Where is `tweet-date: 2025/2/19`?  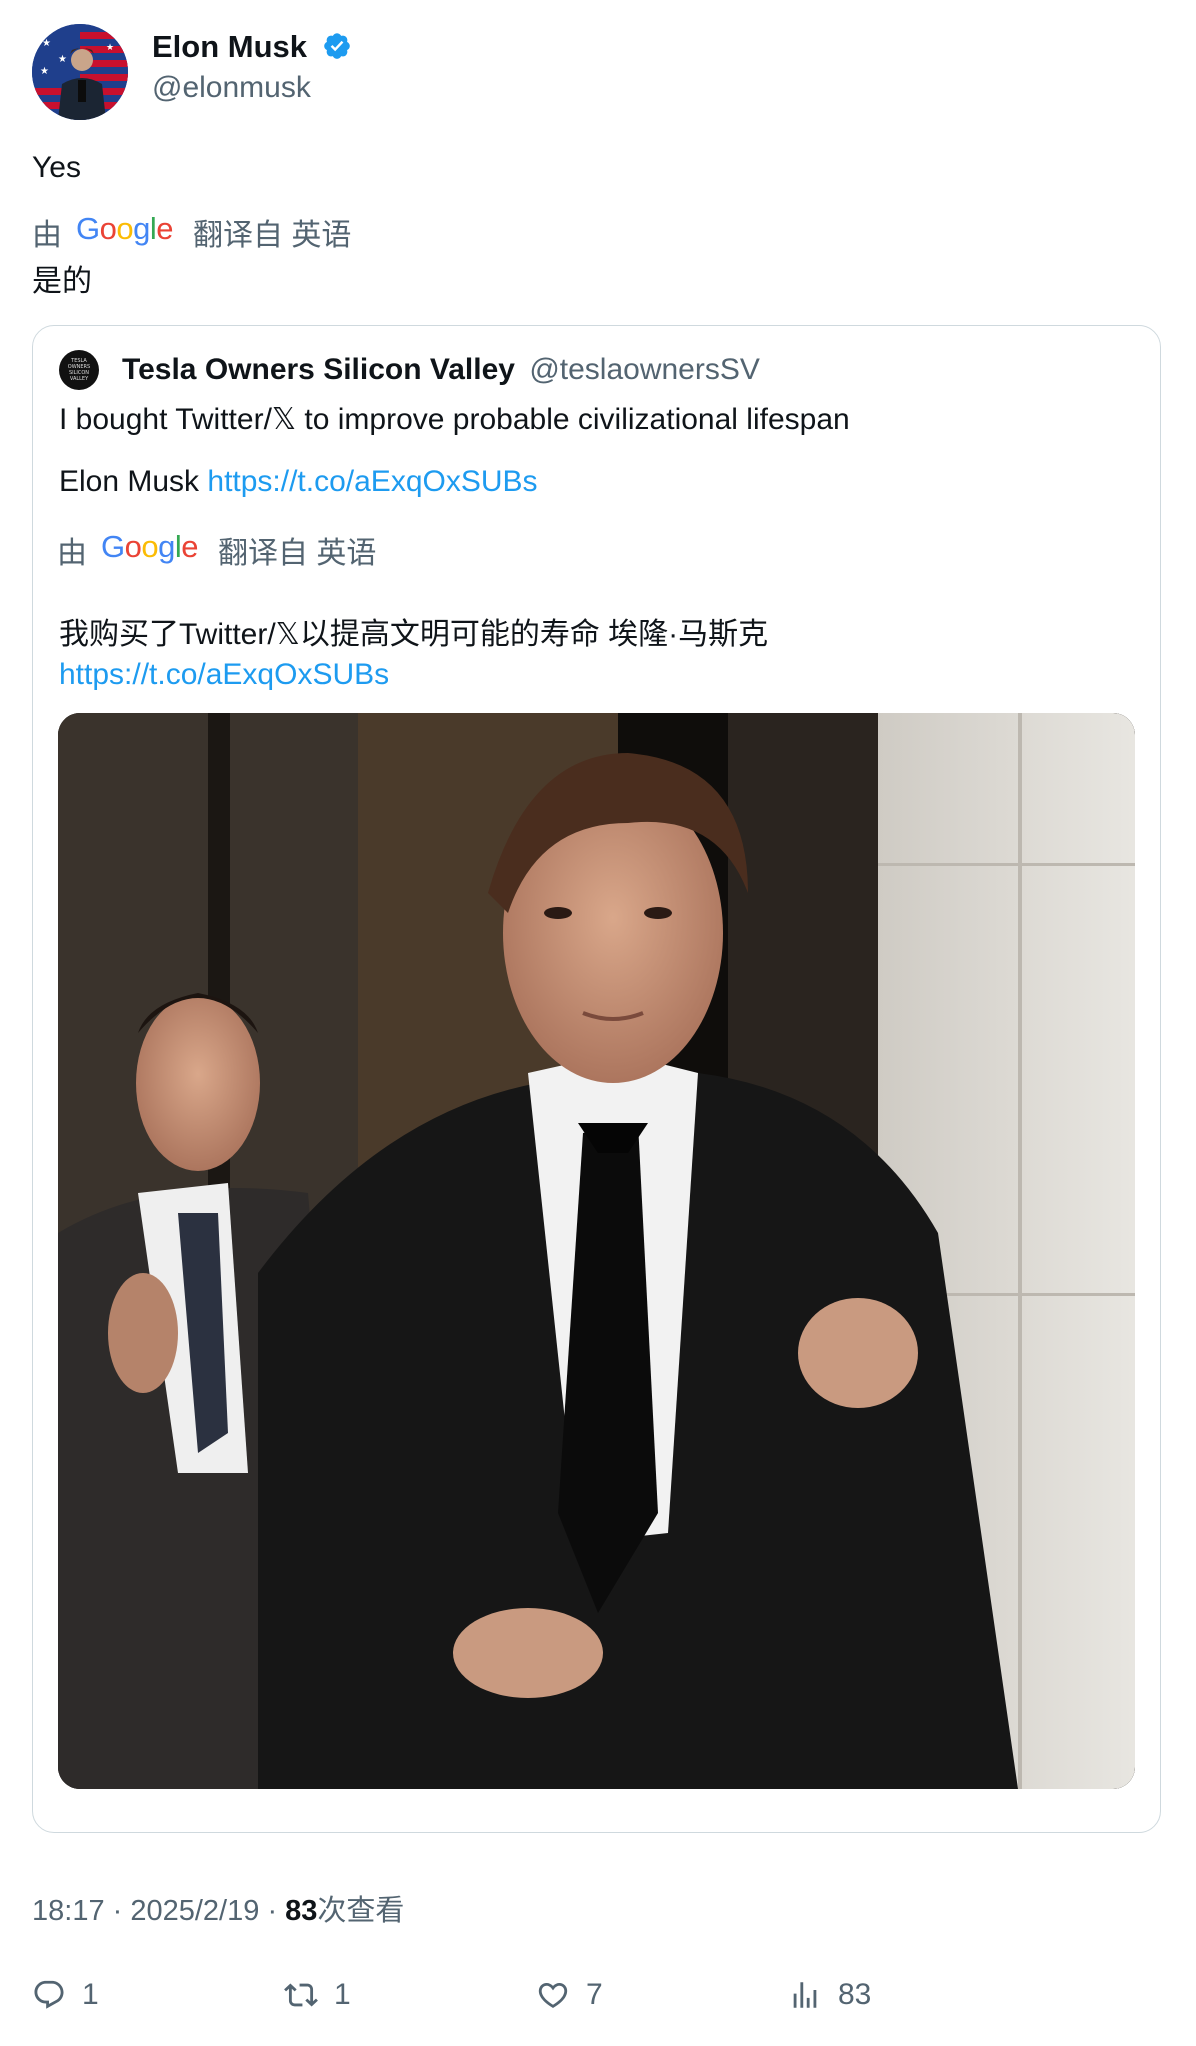 tweet-date: 2025/2/19 is located at coordinates (195, 1911).